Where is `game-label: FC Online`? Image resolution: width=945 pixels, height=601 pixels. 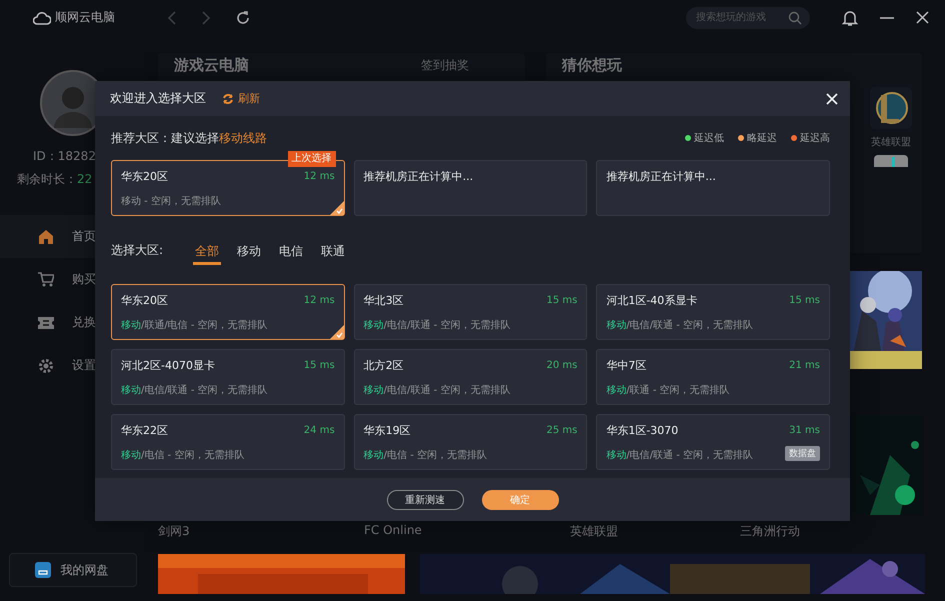
game-label: FC Online is located at coordinates (393, 531).